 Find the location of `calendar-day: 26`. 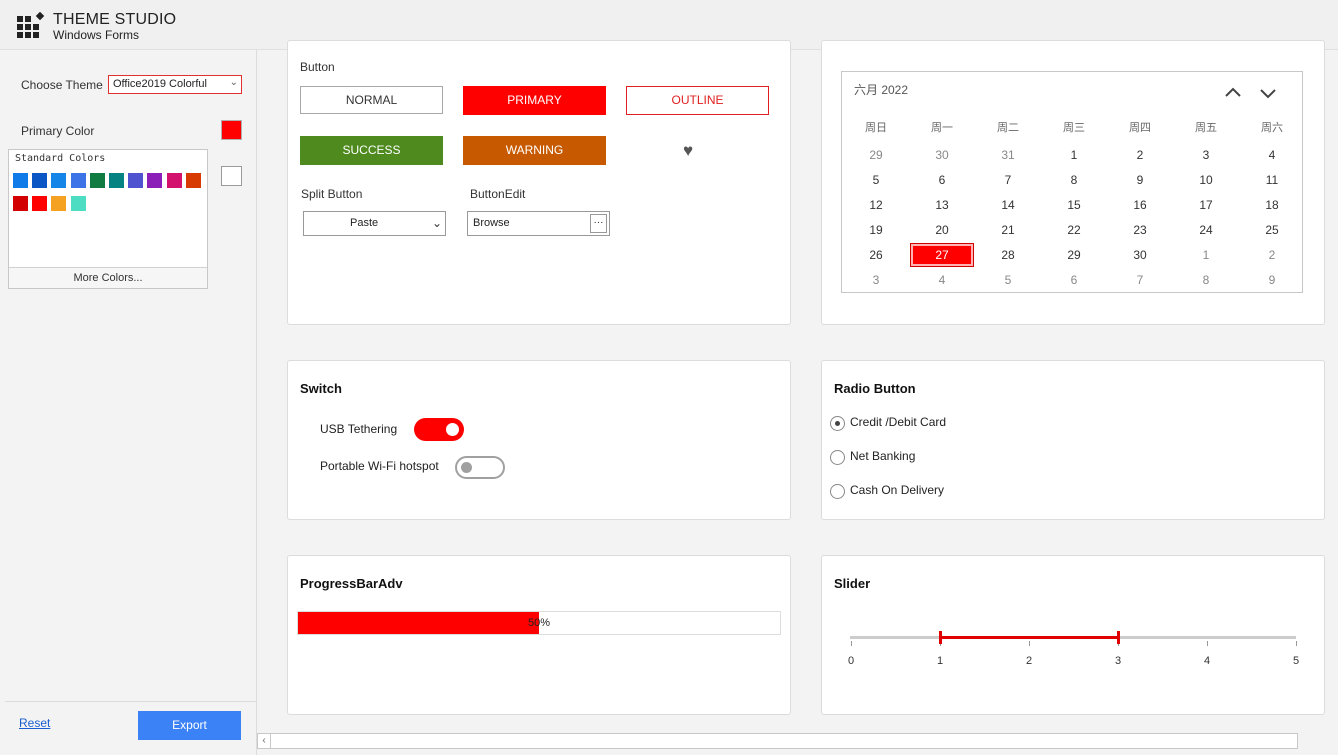

calendar-day: 26 is located at coordinates (876, 255).